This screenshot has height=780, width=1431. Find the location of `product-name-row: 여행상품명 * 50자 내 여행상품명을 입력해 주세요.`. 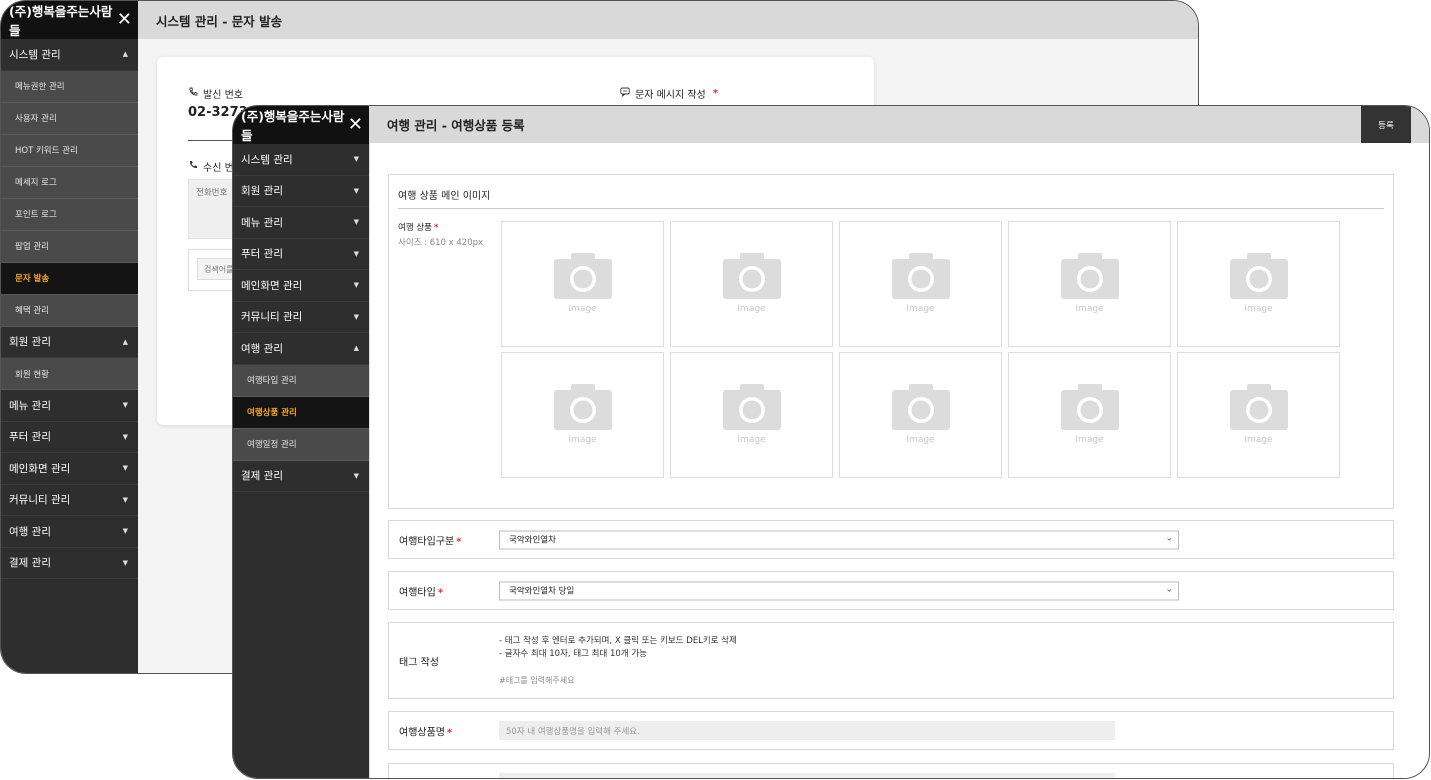

product-name-row: 여행상품명 * 50자 내 여행상품명을 입력해 주세요. is located at coordinates (891, 730).